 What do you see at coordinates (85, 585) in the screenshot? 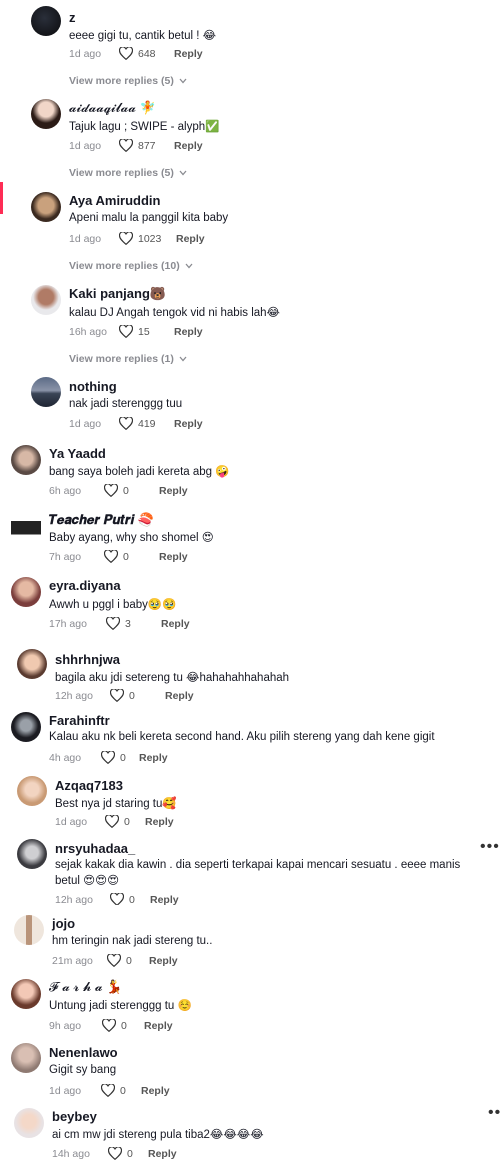
I see `username: eyra.diyana` at bounding box center [85, 585].